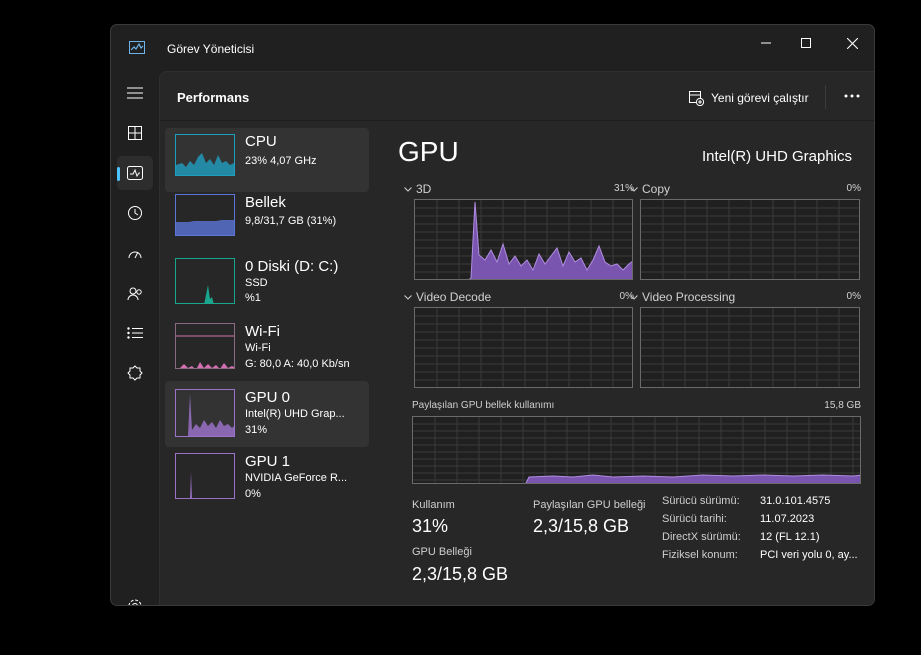 The height and width of the screenshot is (655, 921). What do you see at coordinates (213, 97) in the screenshot?
I see `page-title: Performans` at bounding box center [213, 97].